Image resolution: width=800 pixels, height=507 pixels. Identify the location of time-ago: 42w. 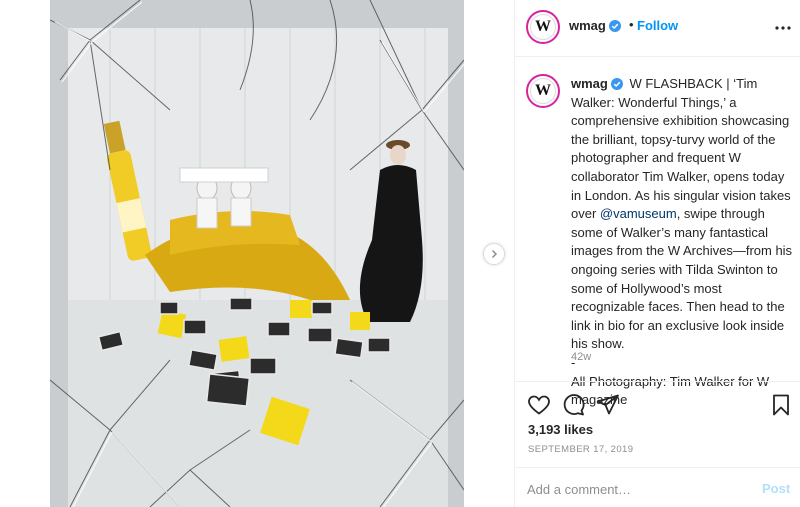
(581, 357).